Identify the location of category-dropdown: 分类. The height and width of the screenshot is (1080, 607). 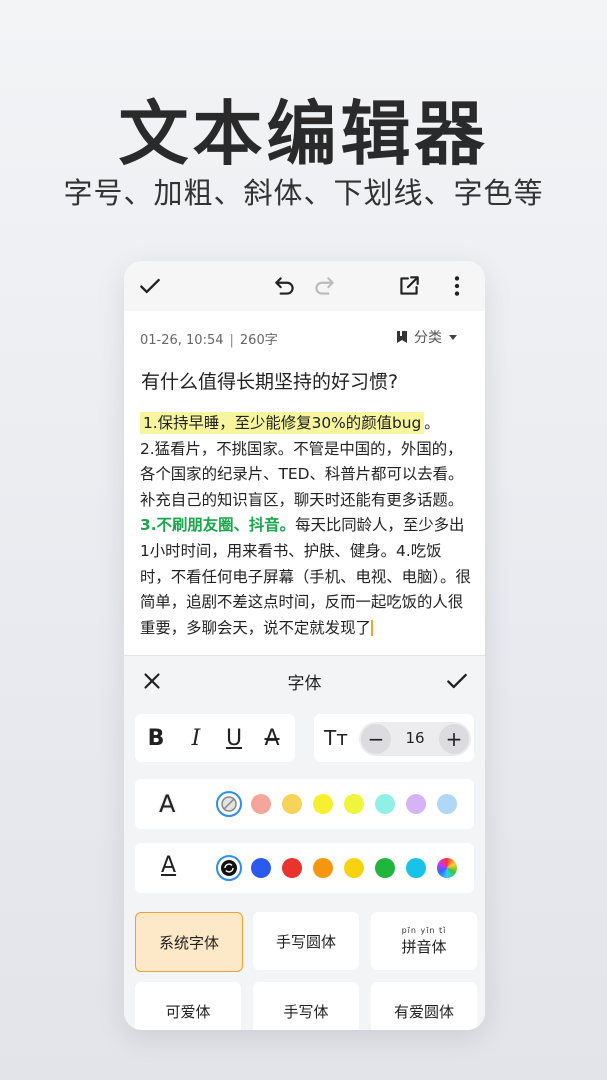
(427, 337).